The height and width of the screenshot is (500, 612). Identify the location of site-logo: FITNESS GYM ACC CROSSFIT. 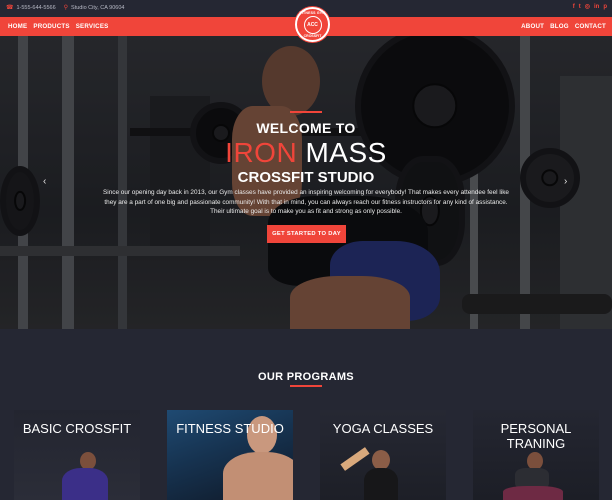
(312, 24).